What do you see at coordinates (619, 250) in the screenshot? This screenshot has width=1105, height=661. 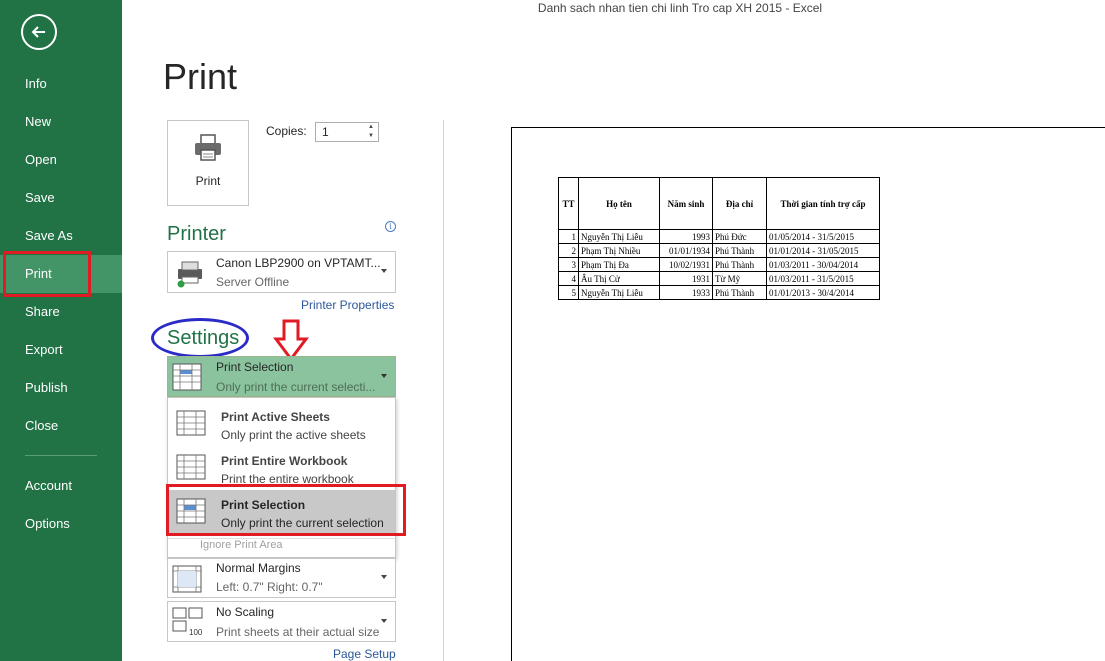 I see `table-cell: Phạm Thị Nhiều` at bounding box center [619, 250].